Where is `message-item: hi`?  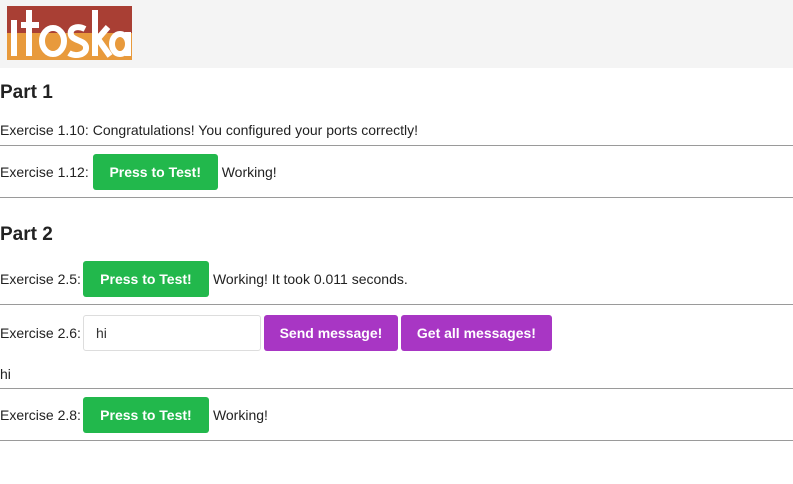
message-item: hi is located at coordinates (5, 374).